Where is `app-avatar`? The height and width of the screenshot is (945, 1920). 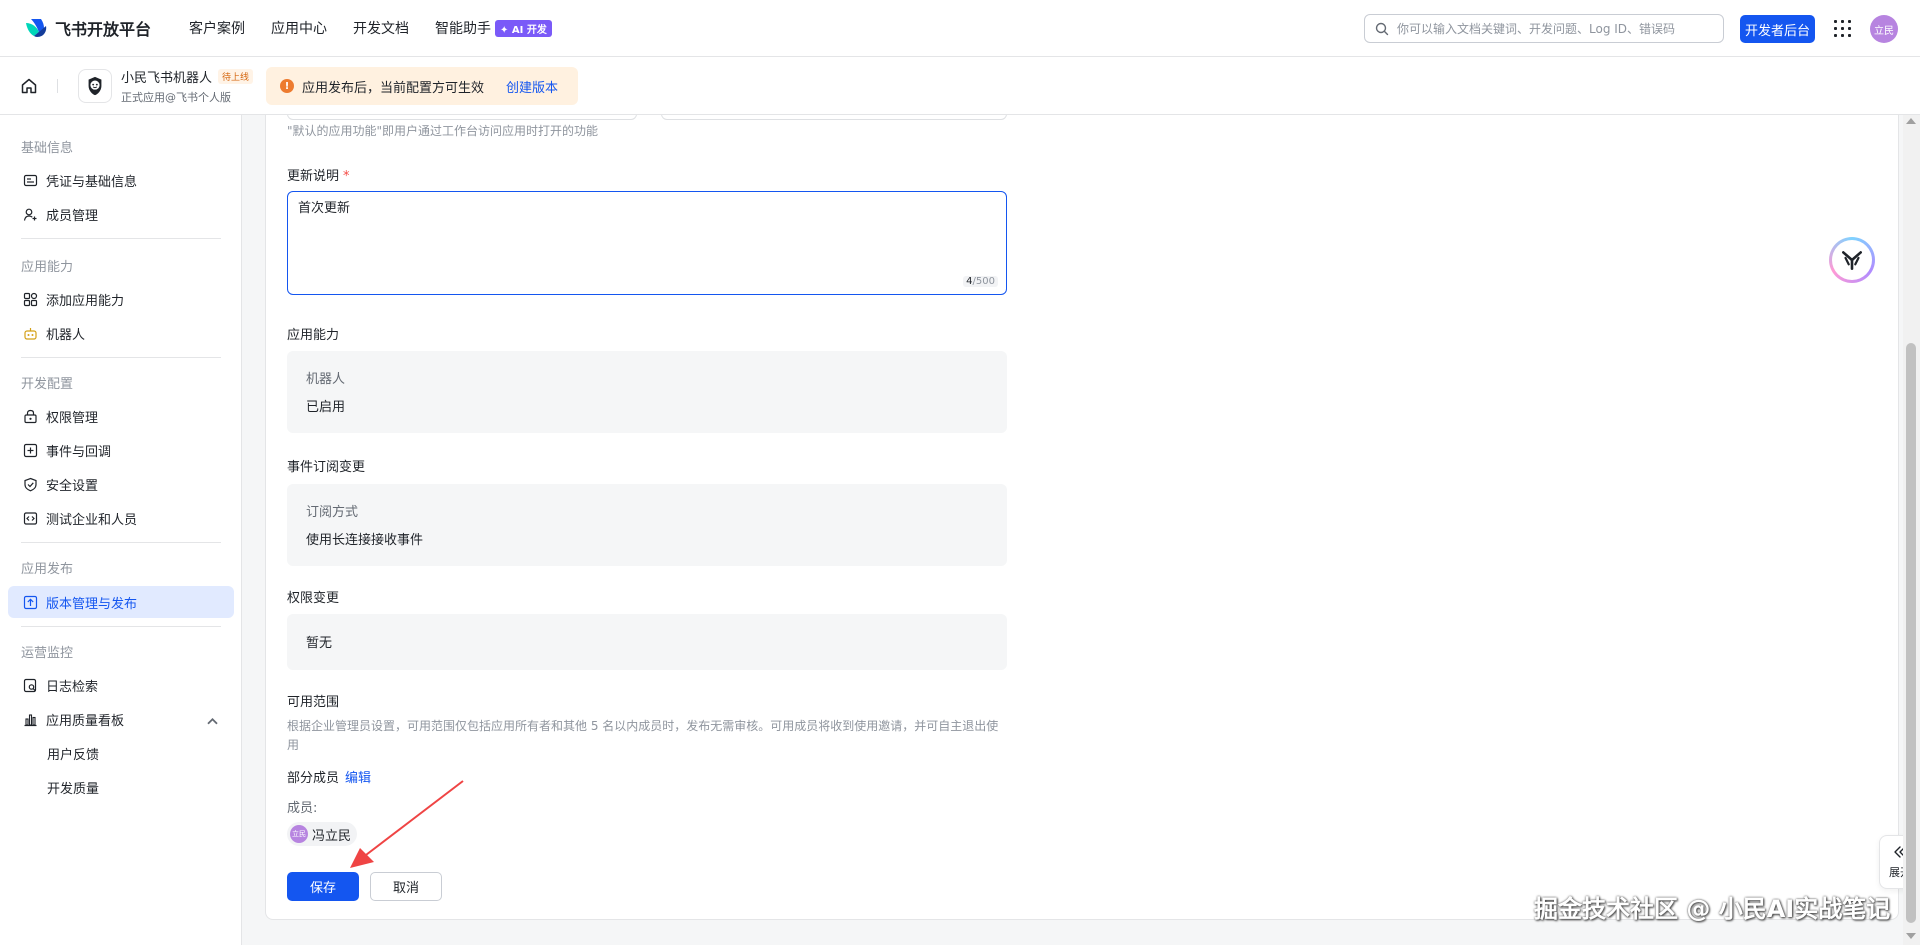
app-avatar is located at coordinates (95, 86).